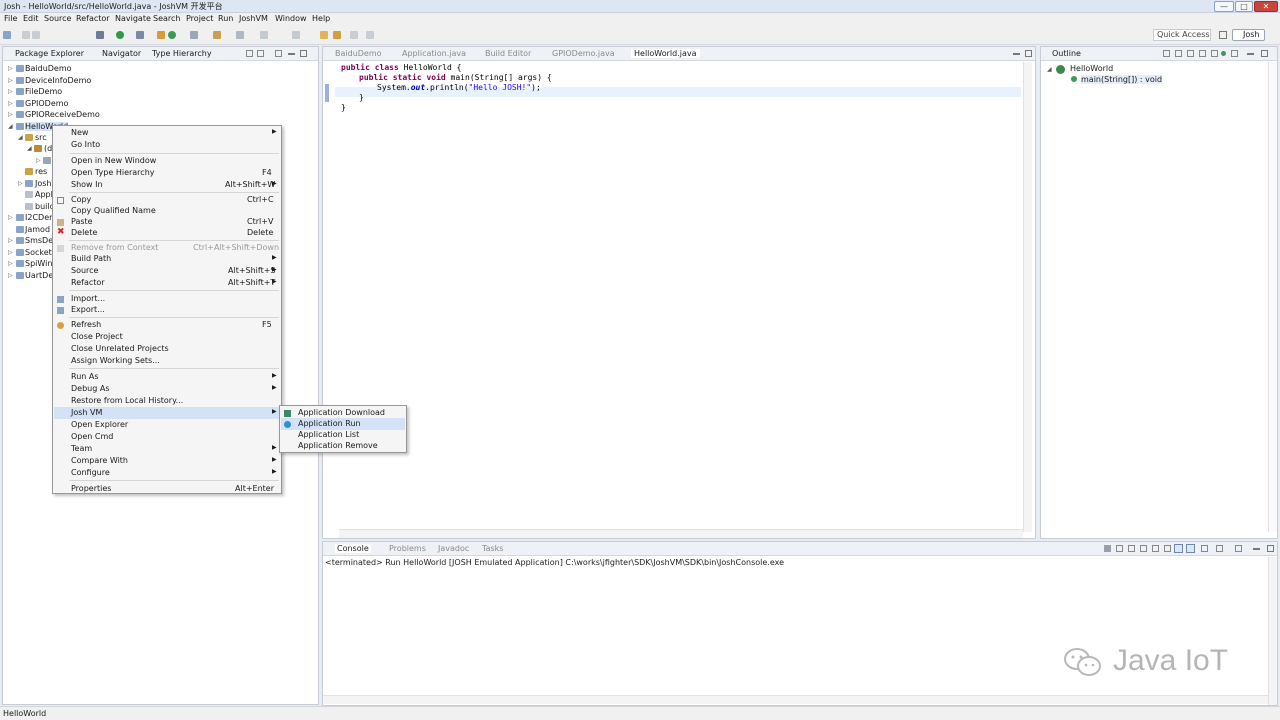 The height and width of the screenshot is (720, 1280). I want to click on build-icon, so click(100, 35).